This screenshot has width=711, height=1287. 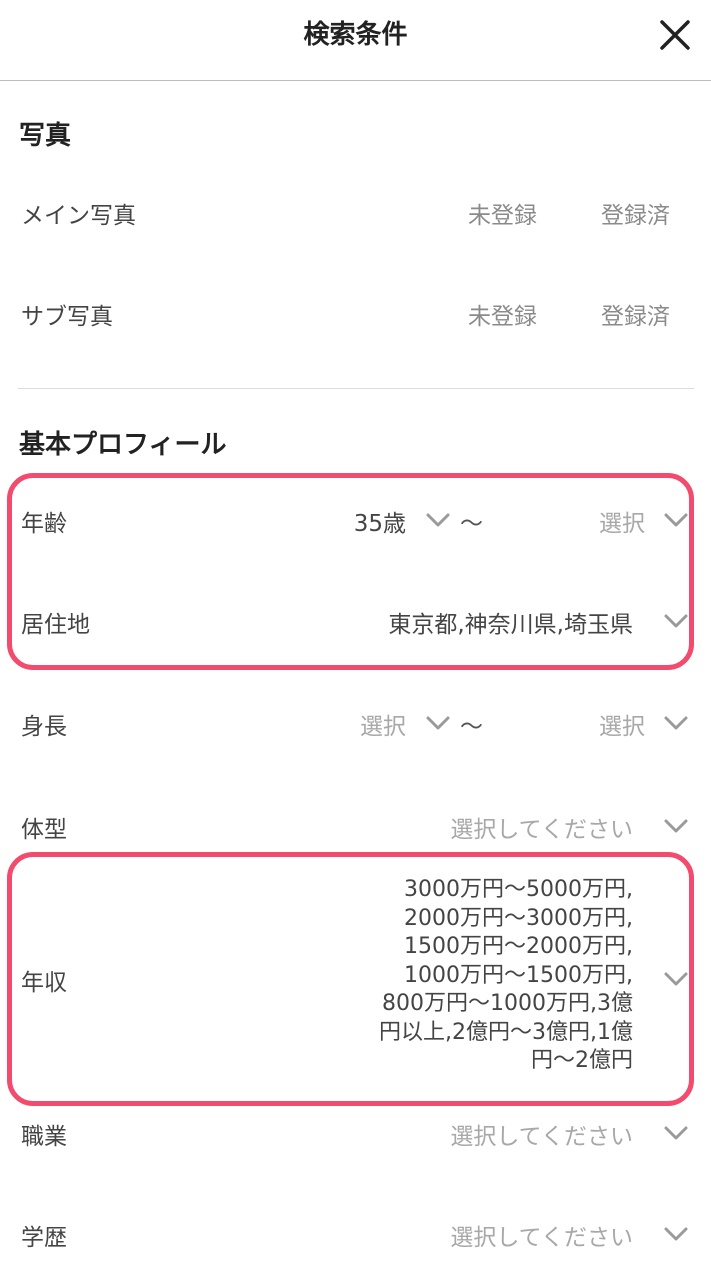 What do you see at coordinates (506, 1032) in the screenshot?
I see `income-value-line: 円以上,2億円〜3億円,1億` at bounding box center [506, 1032].